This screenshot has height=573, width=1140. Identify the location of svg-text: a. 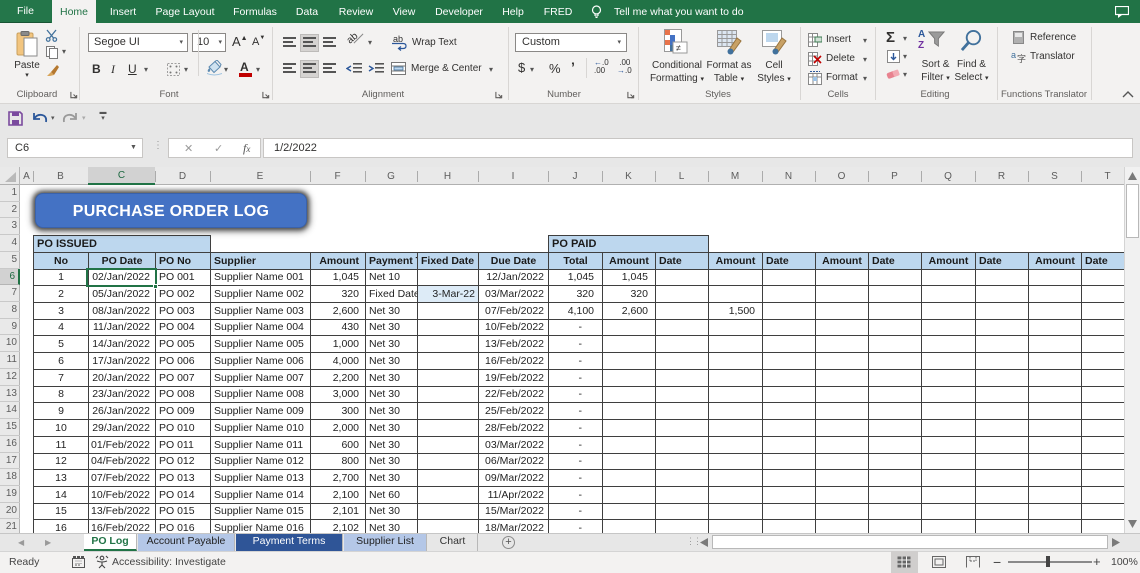
(1013, 55).